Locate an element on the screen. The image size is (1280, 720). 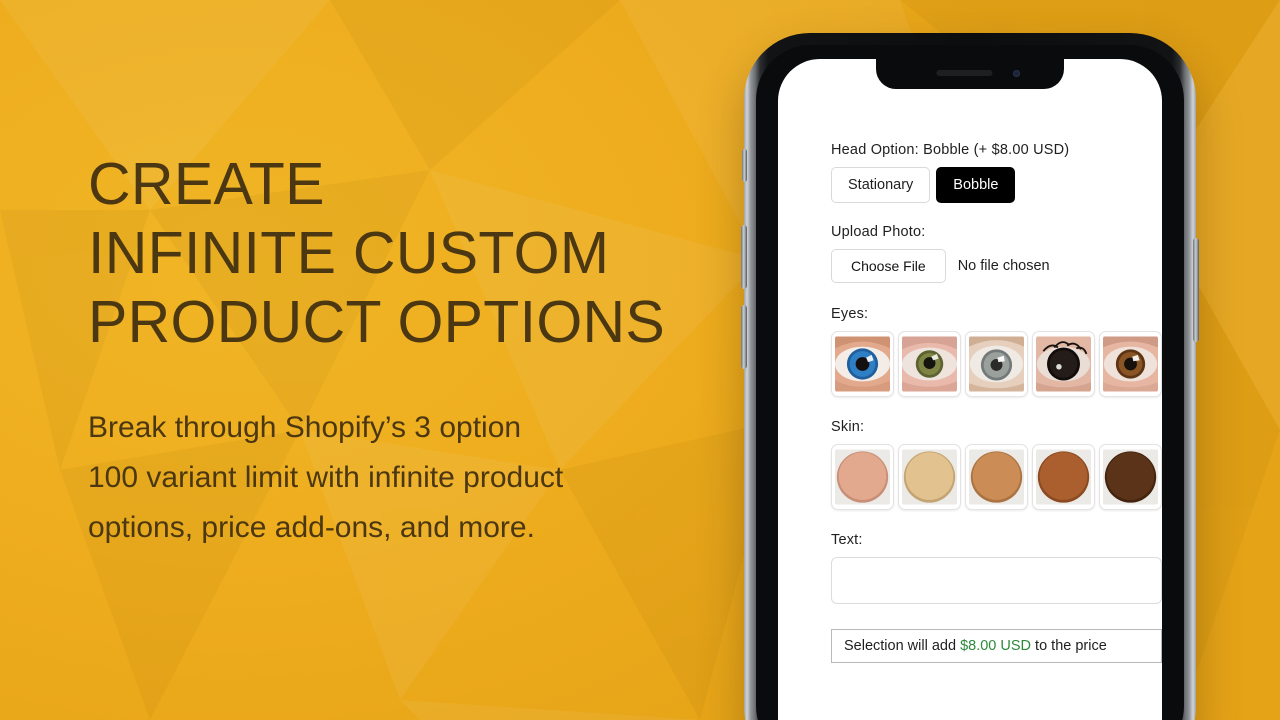
eye-swatch-green-hazel is located at coordinates (929, 364).